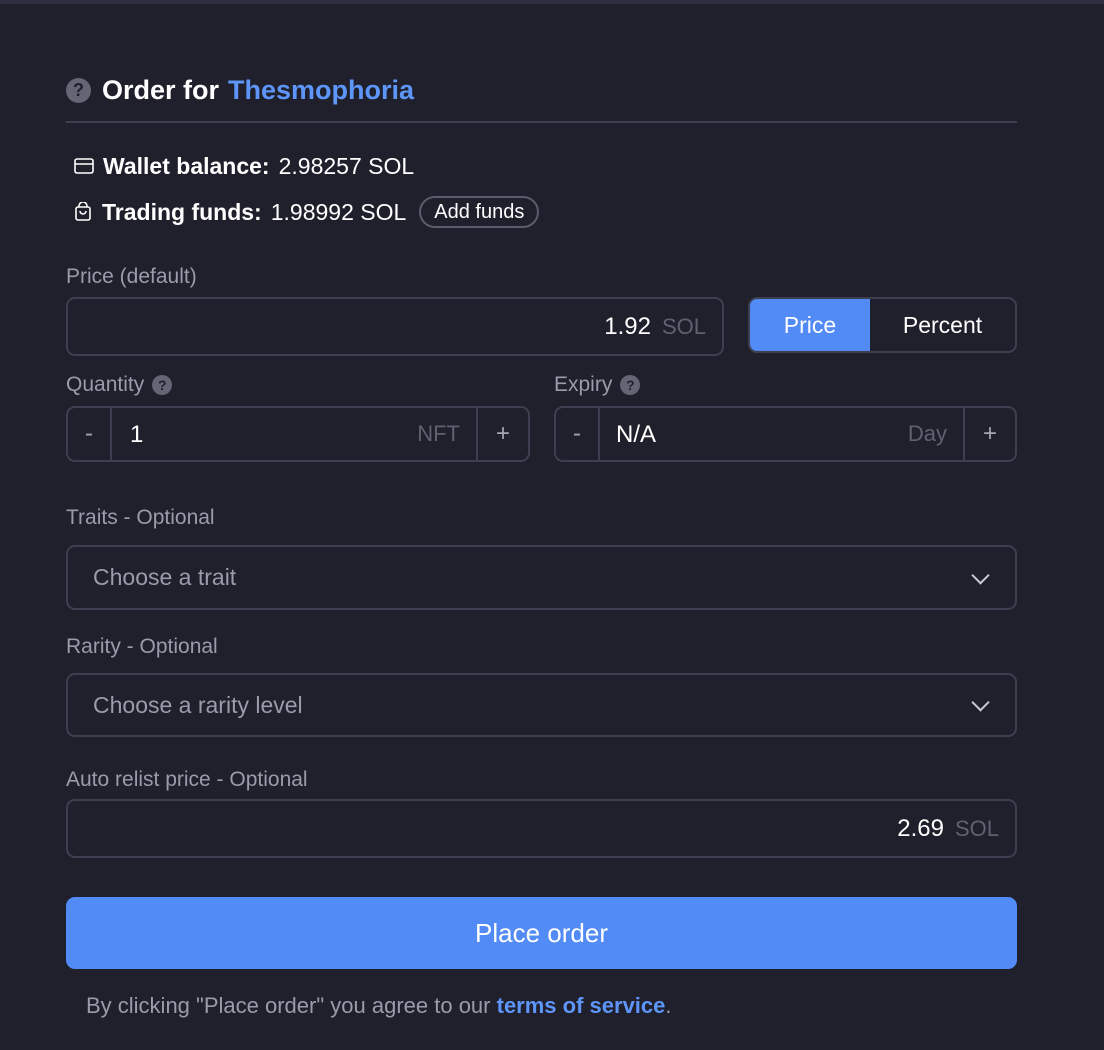 This screenshot has height=1050, width=1104. What do you see at coordinates (541, 122) in the screenshot?
I see `header-divider` at bounding box center [541, 122].